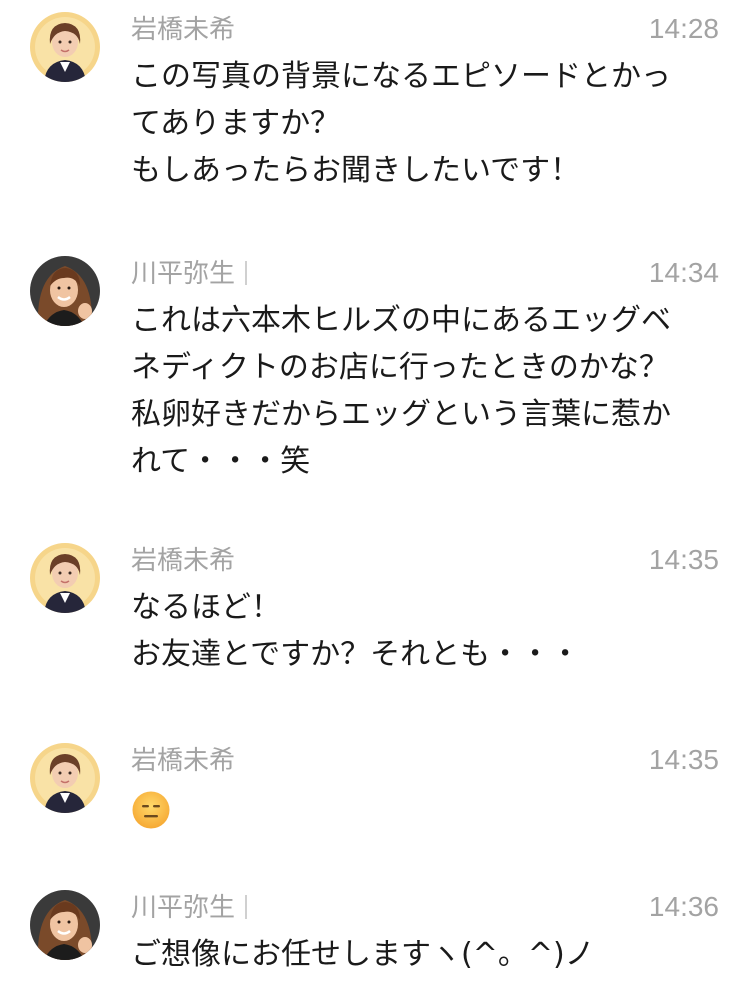 This screenshot has height=990, width=750. What do you see at coordinates (683, 906) in the screenshot?
I see `message-time: 14:36` at bounding box center [683, 906].